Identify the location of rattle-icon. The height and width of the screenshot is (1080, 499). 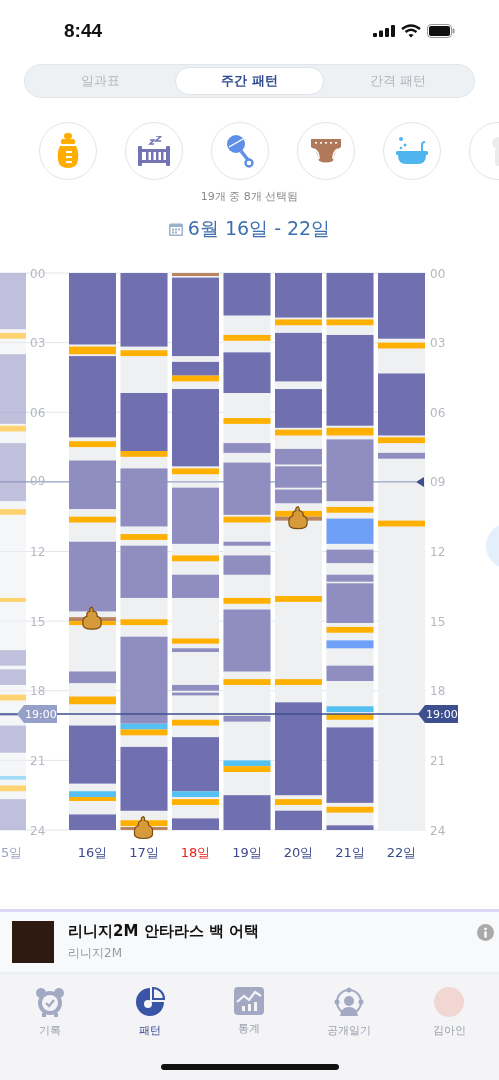
(240, 151).